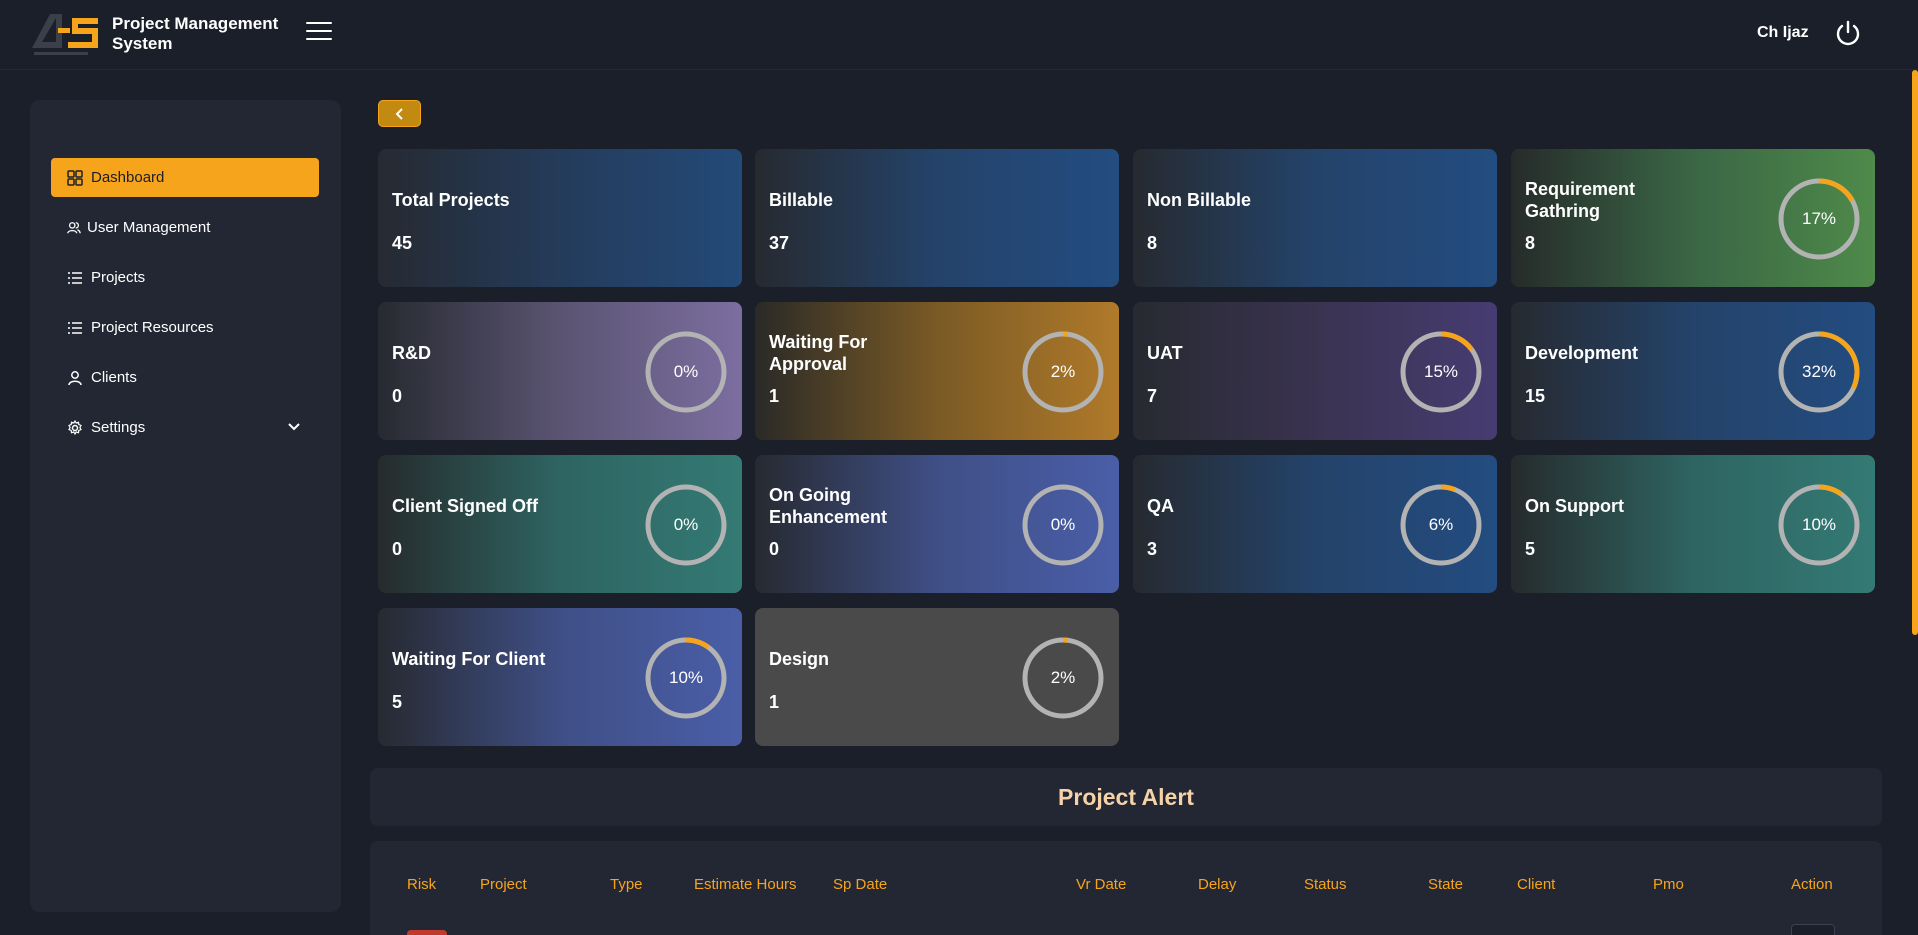 The image size is (1918, 935). I want to click on sidebar-item-label: Project Resources, so click(152, 327).